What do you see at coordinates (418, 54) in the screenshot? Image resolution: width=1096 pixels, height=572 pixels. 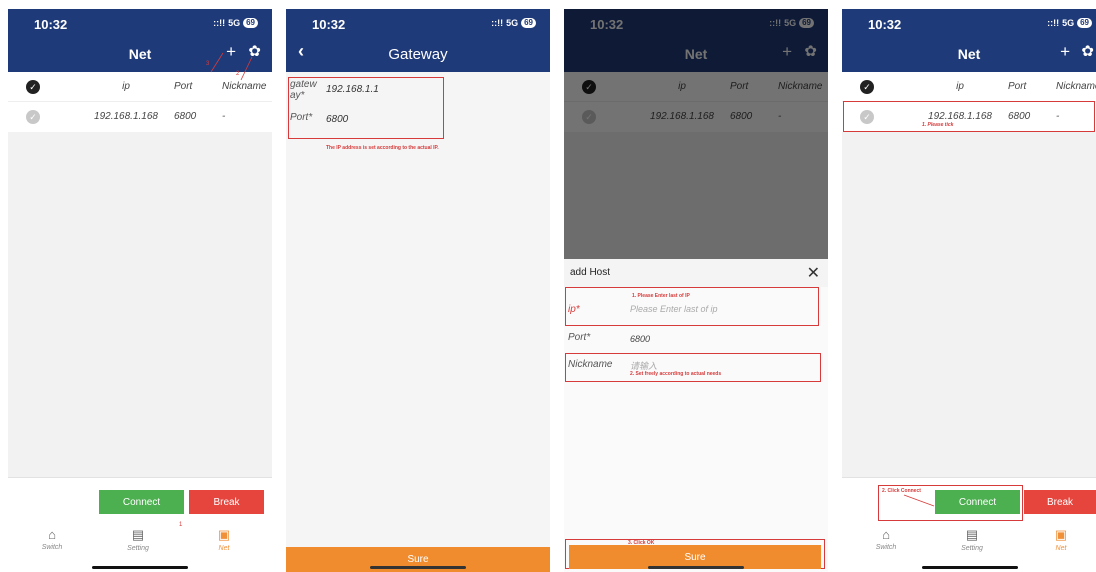 I see `page-title: Gateway` at bounding box center [418, 54].